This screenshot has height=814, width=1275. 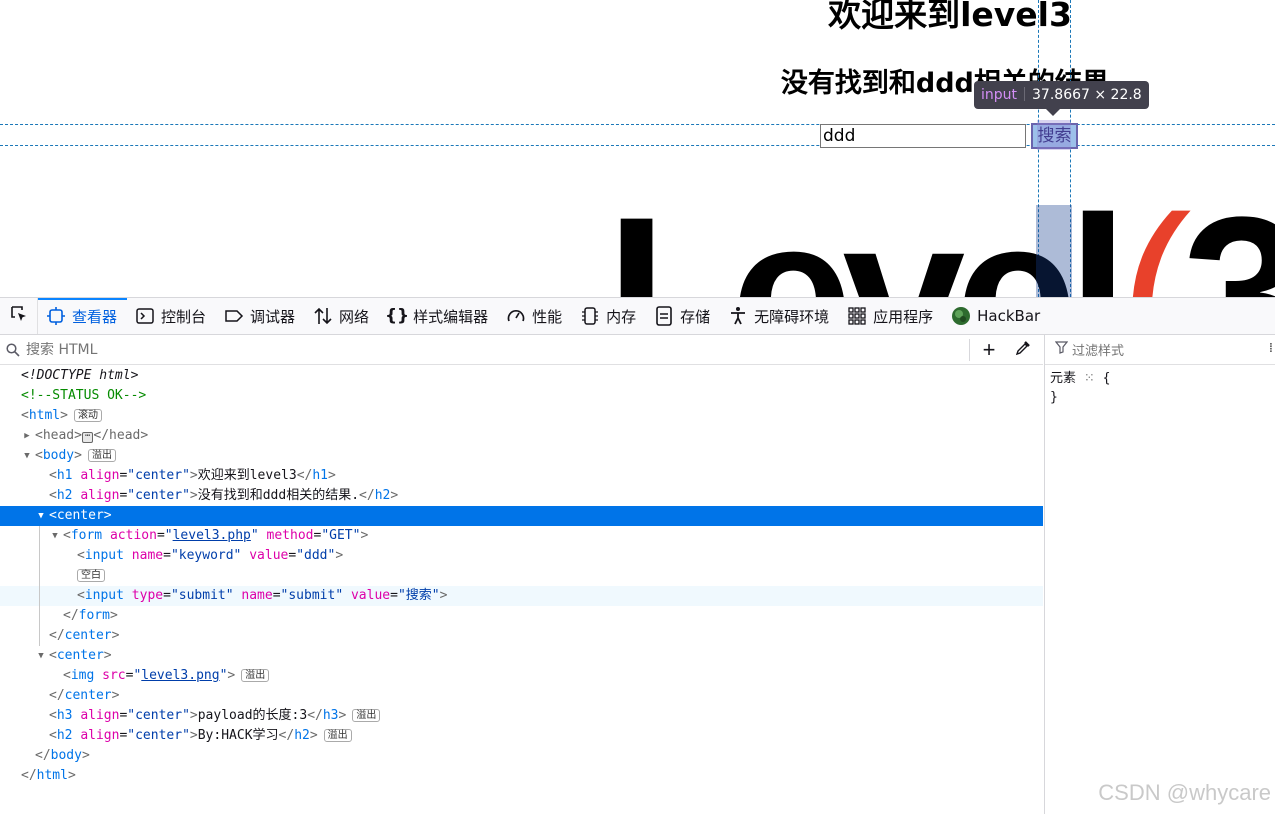 I want to click on tree-line-form-close: </form>, so click(x=521, y=616).